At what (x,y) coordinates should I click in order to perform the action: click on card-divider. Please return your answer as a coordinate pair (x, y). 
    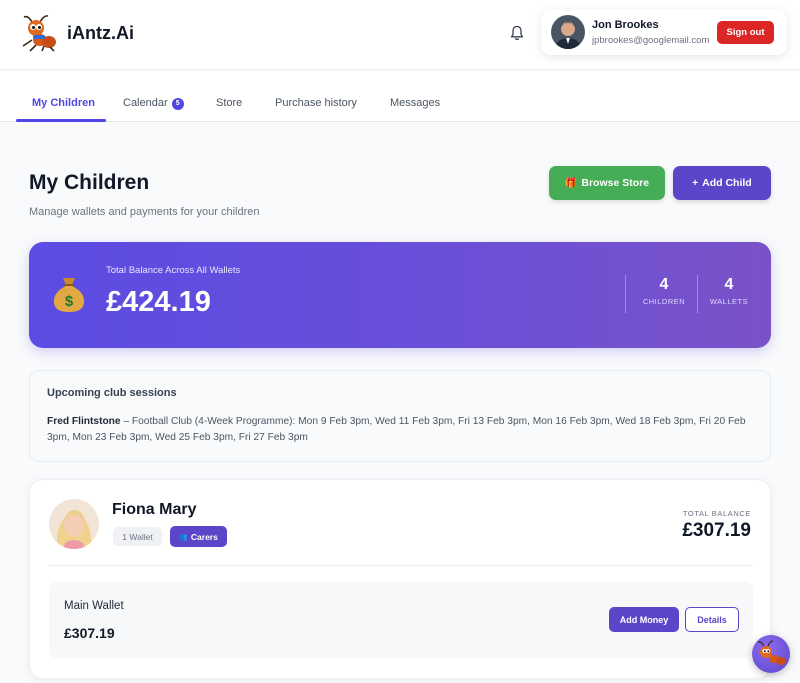
    Looking at the image, I should click on (401, 565).